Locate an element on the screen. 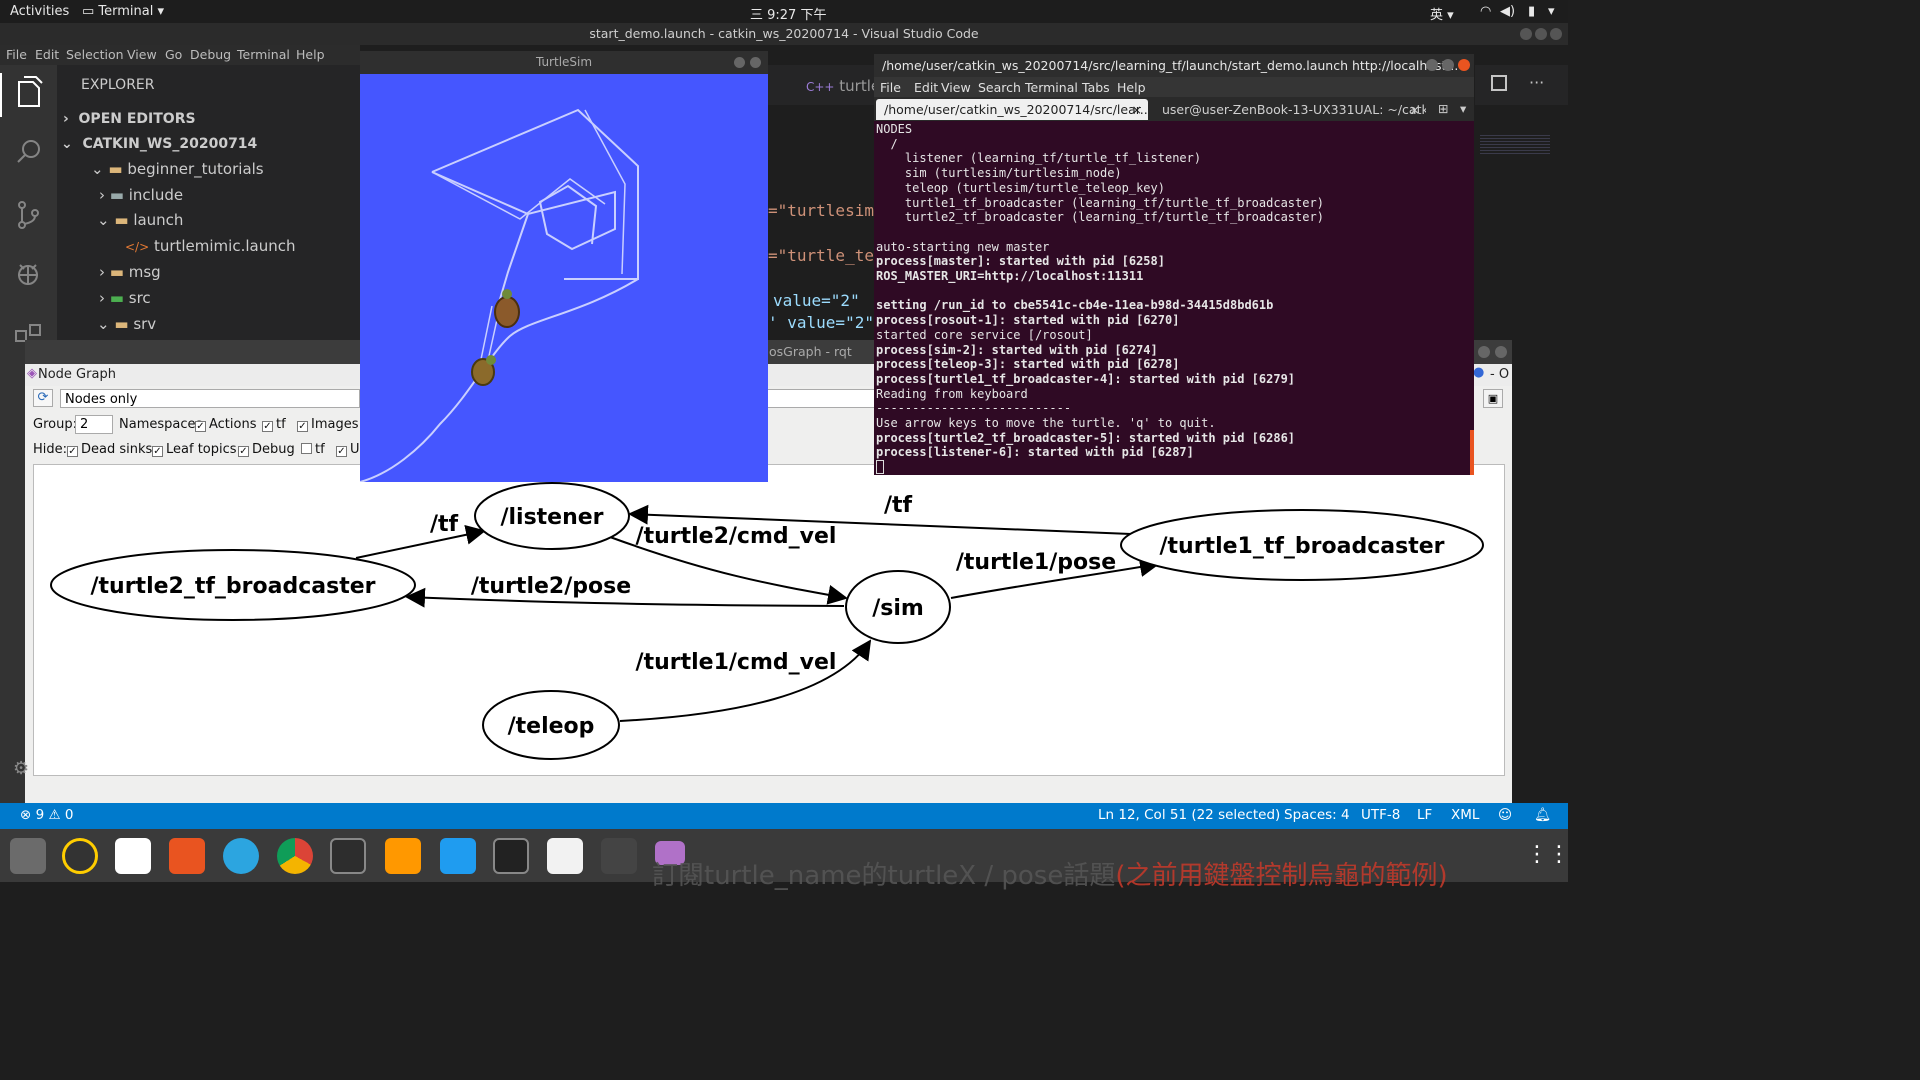 Image resolution: width=1920 pixels, height=1080 pixels. group-spinbox: 2 is located at coordinates (94, 424).